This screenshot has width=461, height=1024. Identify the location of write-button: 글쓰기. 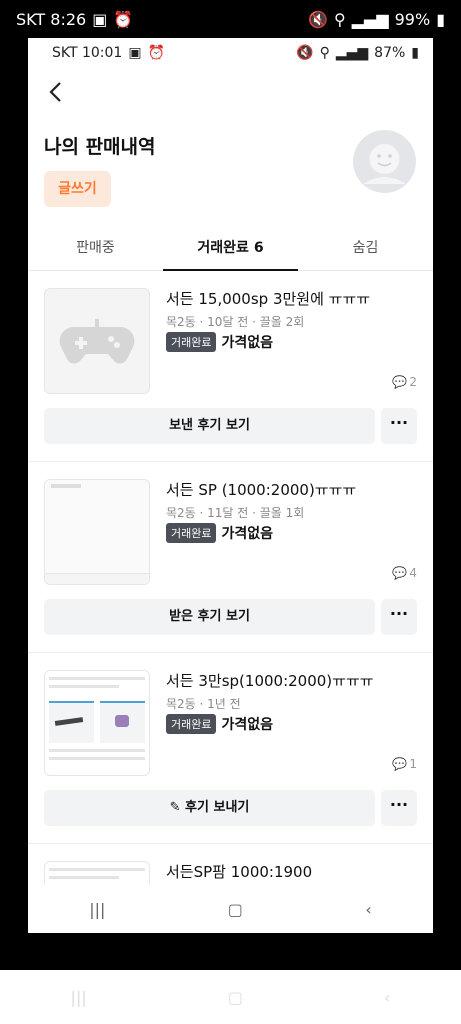
(77, 189).